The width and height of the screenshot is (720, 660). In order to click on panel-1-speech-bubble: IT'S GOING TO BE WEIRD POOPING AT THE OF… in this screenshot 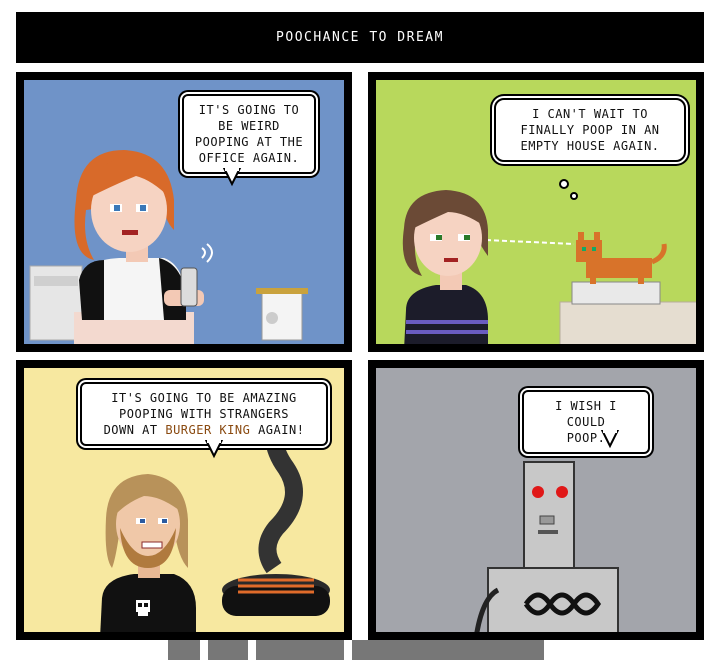, I will do `click(249, 134)`.